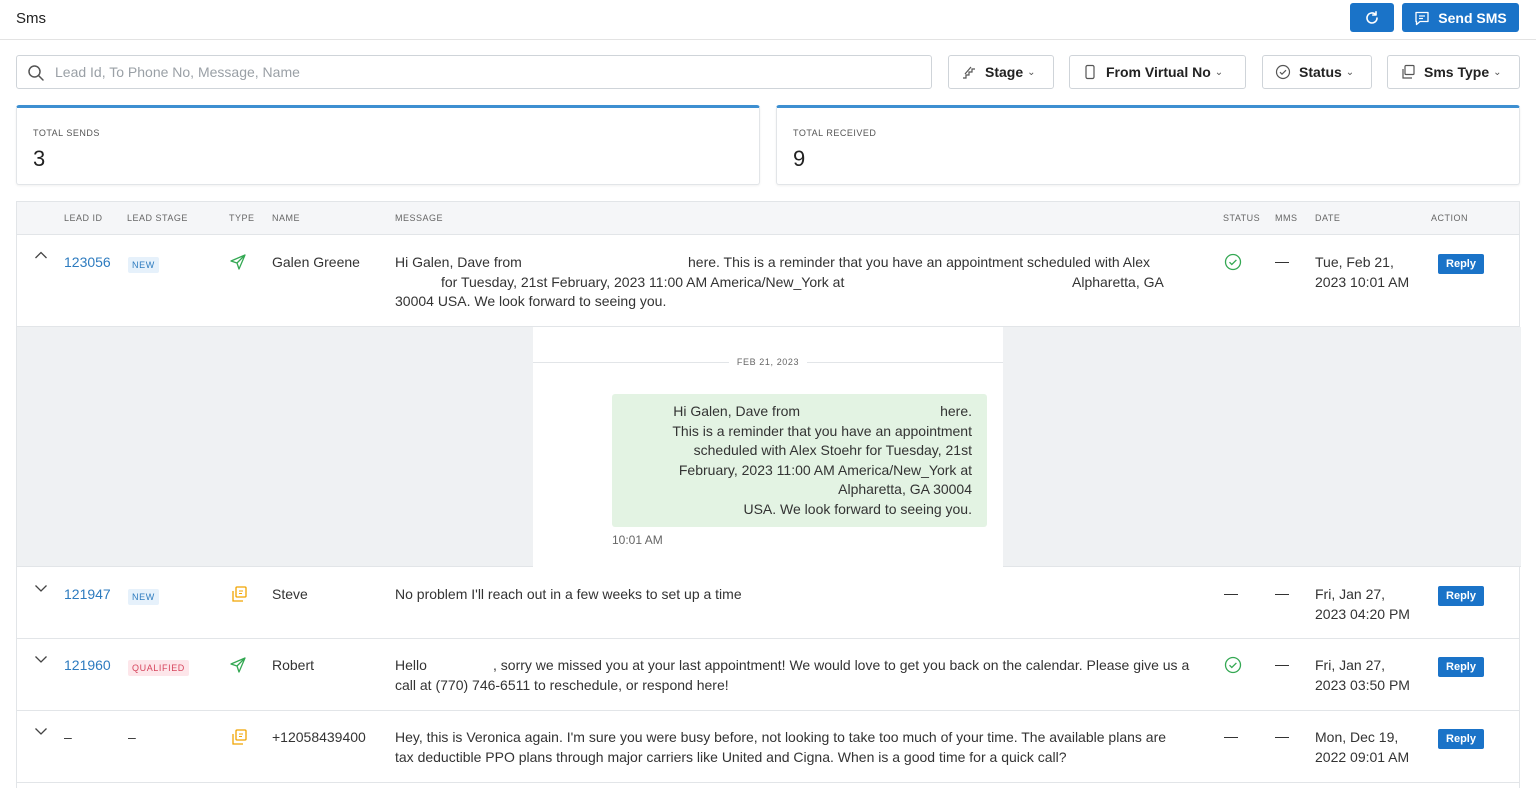 The width and height of the screenshot is (1536, 788). I want to click on search-input, so click(485, 72).